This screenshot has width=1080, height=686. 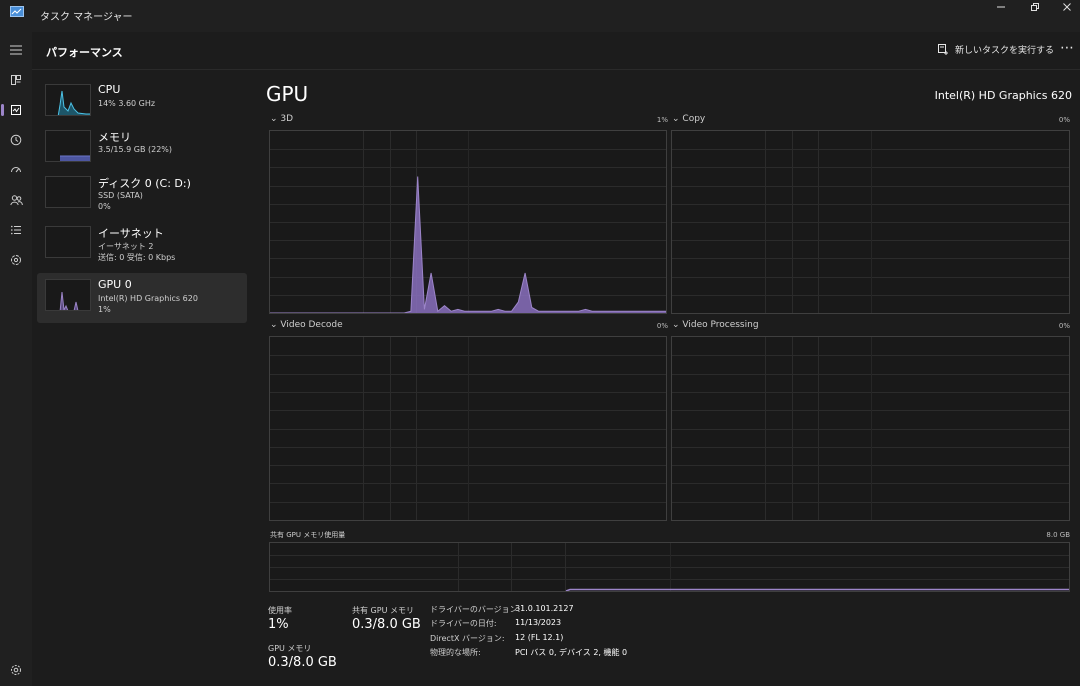 I want to click on driver-version-value: 31.0.101.2127, so click(x=544, y=608).